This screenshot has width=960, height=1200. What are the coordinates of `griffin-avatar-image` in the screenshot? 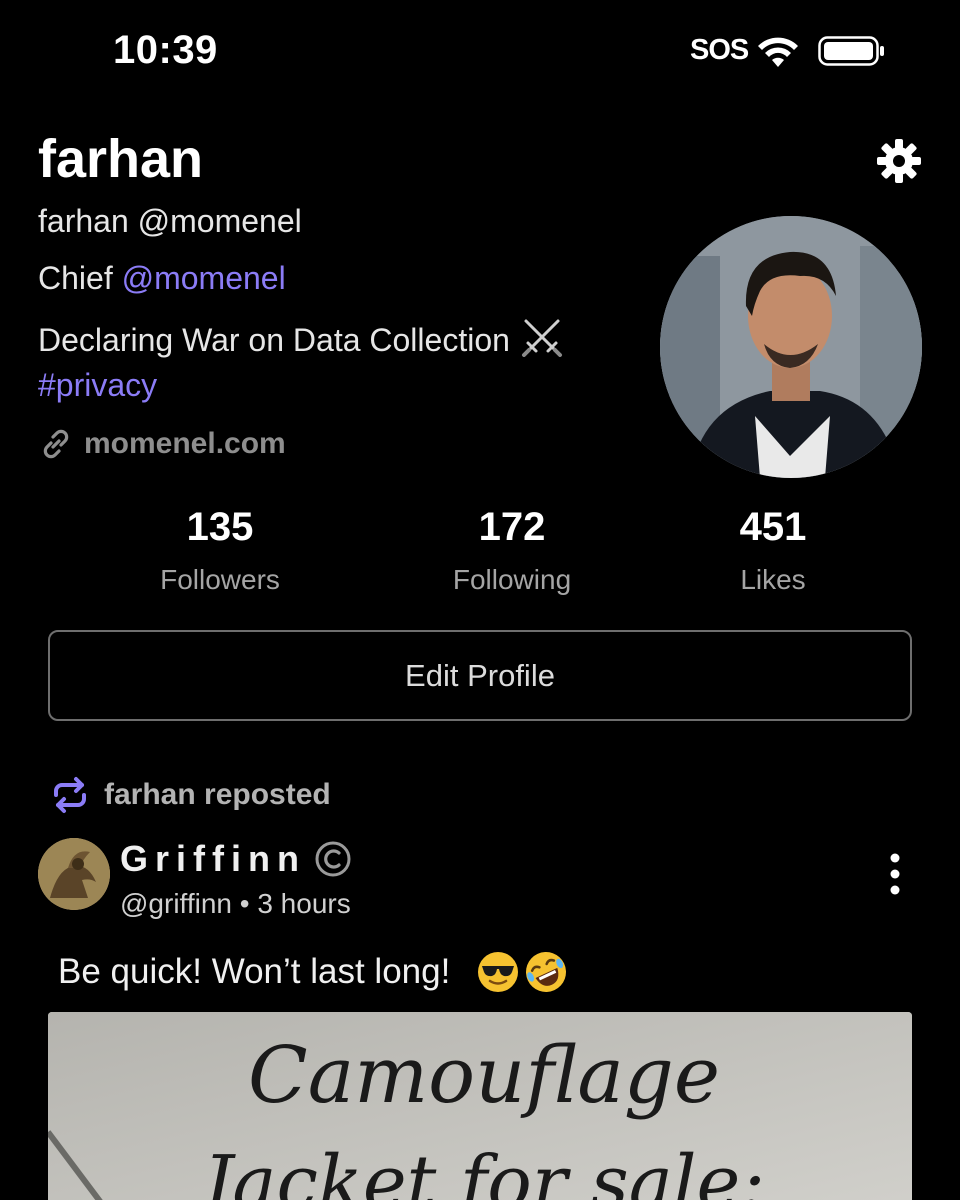 It's located at (74, 874).